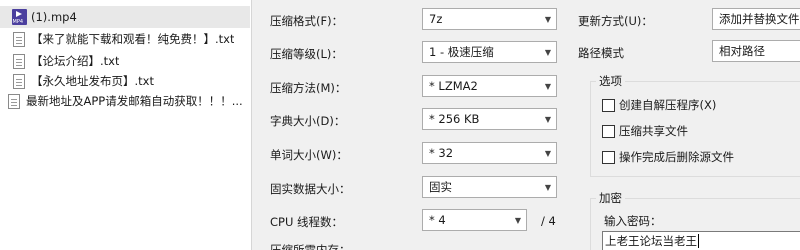 The image size is (800, 250). Describe the element at coordinates (651, 241) in the screenshot. I see `password-value: 上老王论坛当老王` at that location.